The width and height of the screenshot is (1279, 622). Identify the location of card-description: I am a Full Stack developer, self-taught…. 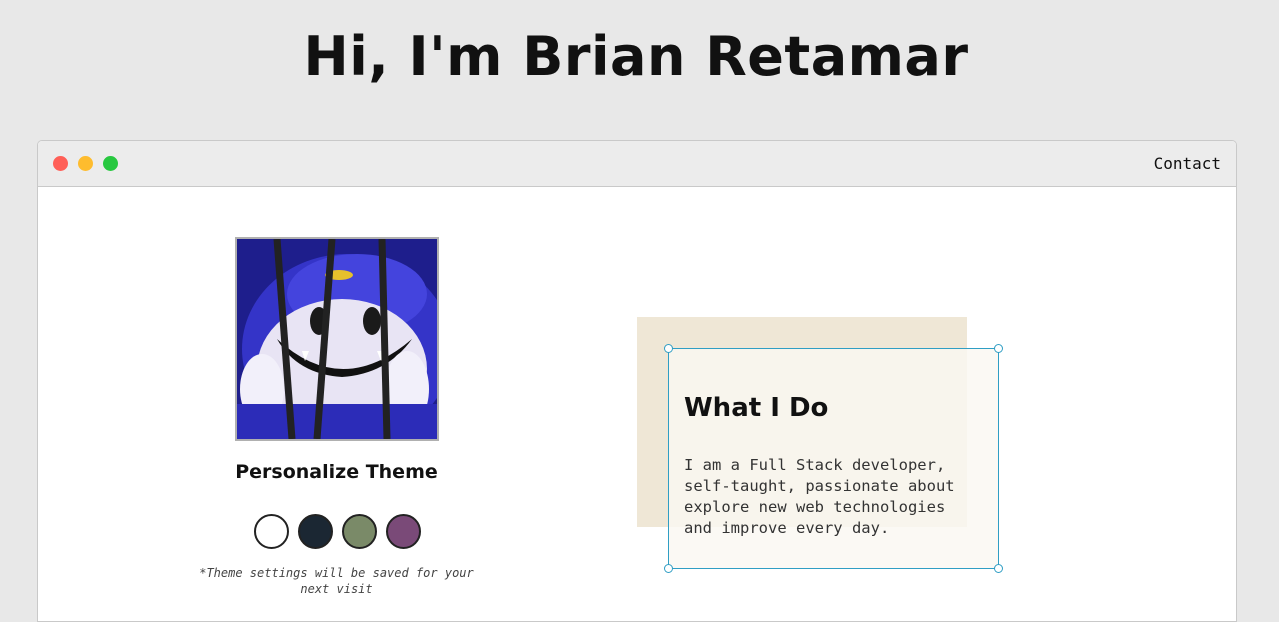
(819, 496).